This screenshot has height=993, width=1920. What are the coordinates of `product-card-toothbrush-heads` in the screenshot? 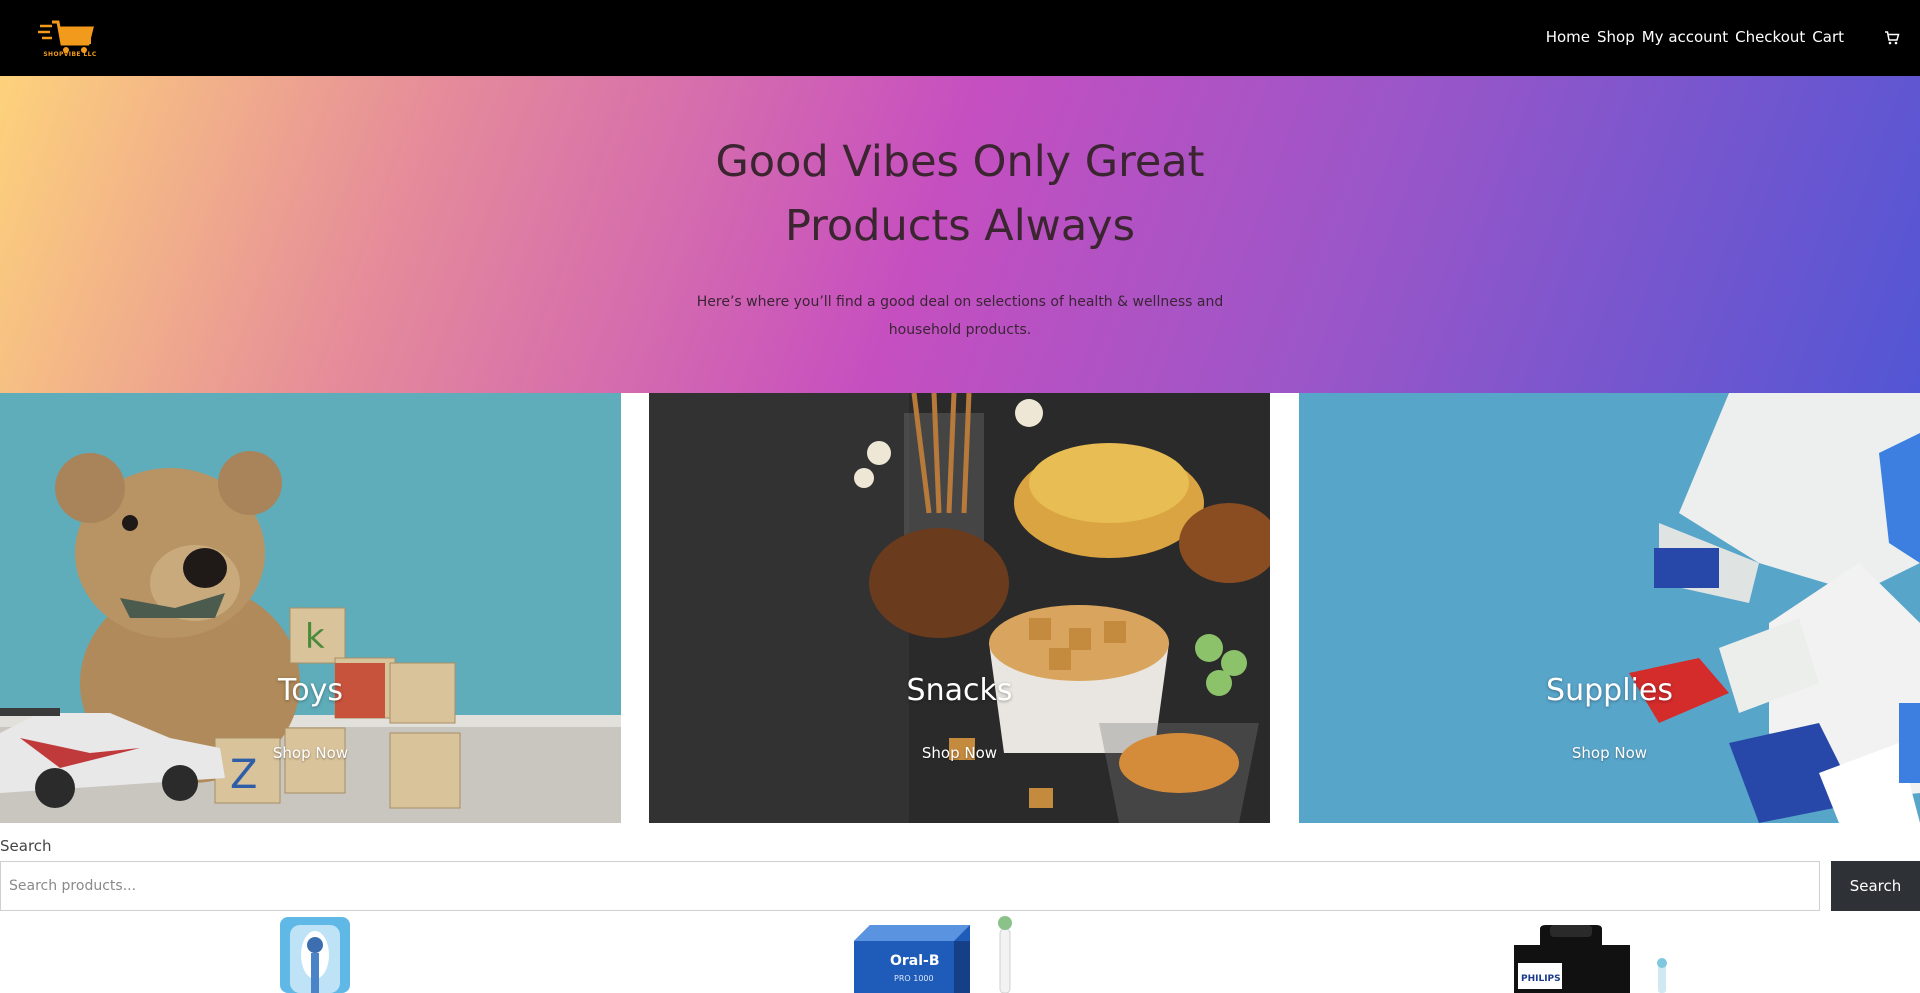 It's located at (315, 954).